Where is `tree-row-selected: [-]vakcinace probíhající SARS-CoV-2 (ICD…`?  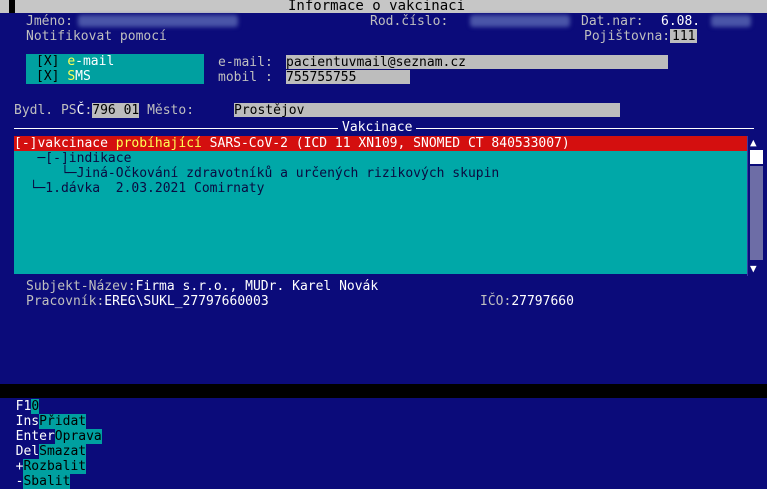 tree-row-selected: [-]vakcinace probíhající SARS-CoV-2 (ICD… is located at coordinates (380, 143).